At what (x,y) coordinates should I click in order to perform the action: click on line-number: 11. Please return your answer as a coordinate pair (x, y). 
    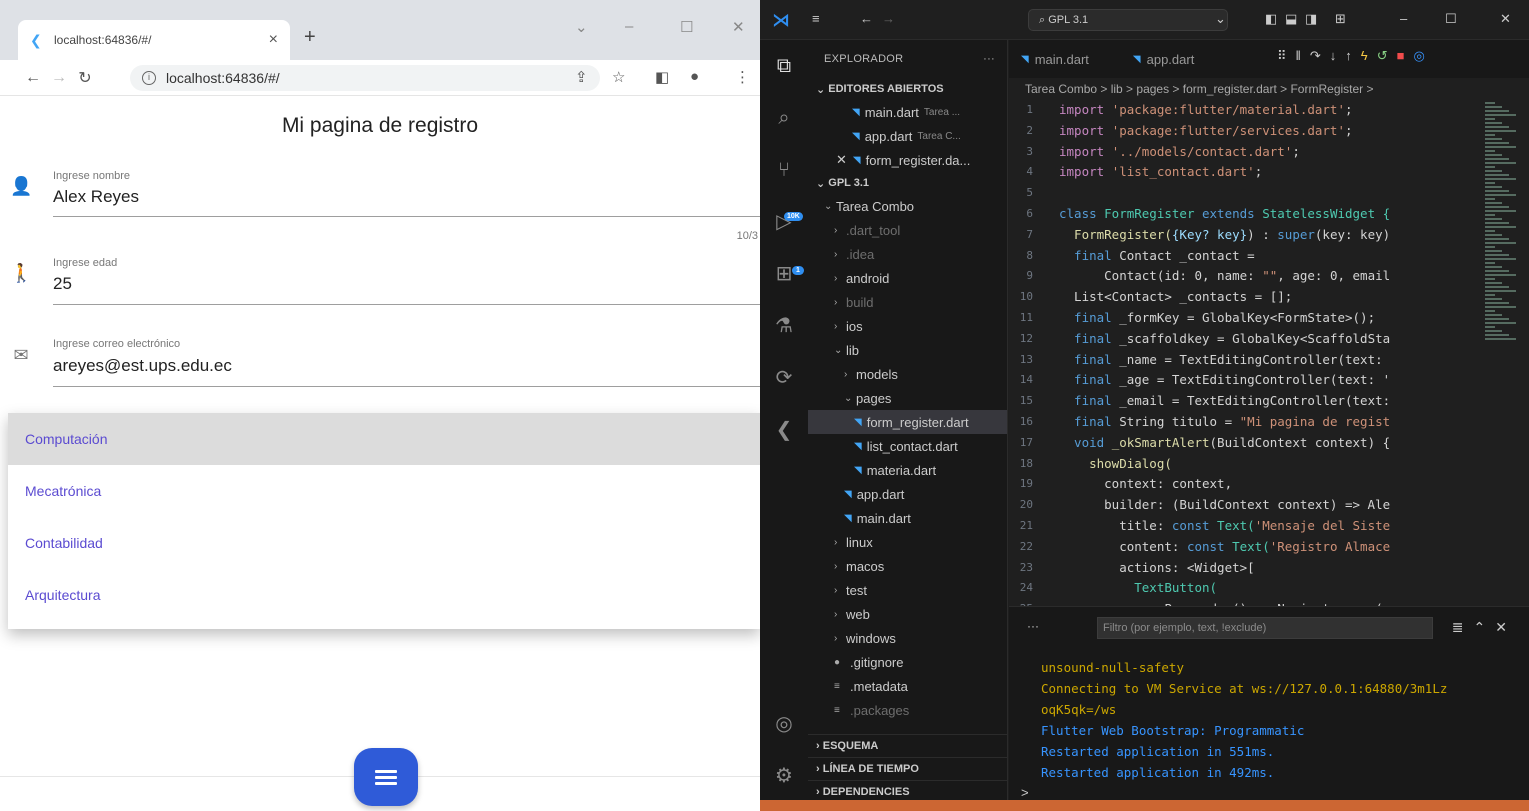
    Looking at the image, I should click on (1026, 317).